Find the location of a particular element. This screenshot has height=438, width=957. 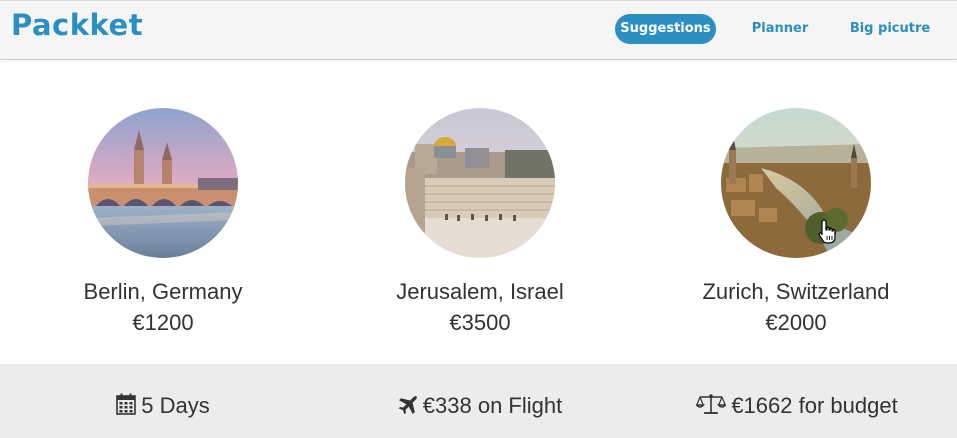

destination-photo-jerusalem is located at coordinates (480, 183).